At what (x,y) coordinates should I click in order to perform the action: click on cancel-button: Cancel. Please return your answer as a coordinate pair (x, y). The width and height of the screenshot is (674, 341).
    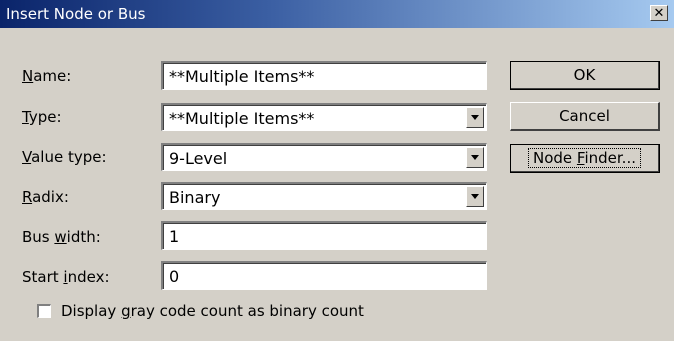
    Looking at the image, I should click on (585, 116).